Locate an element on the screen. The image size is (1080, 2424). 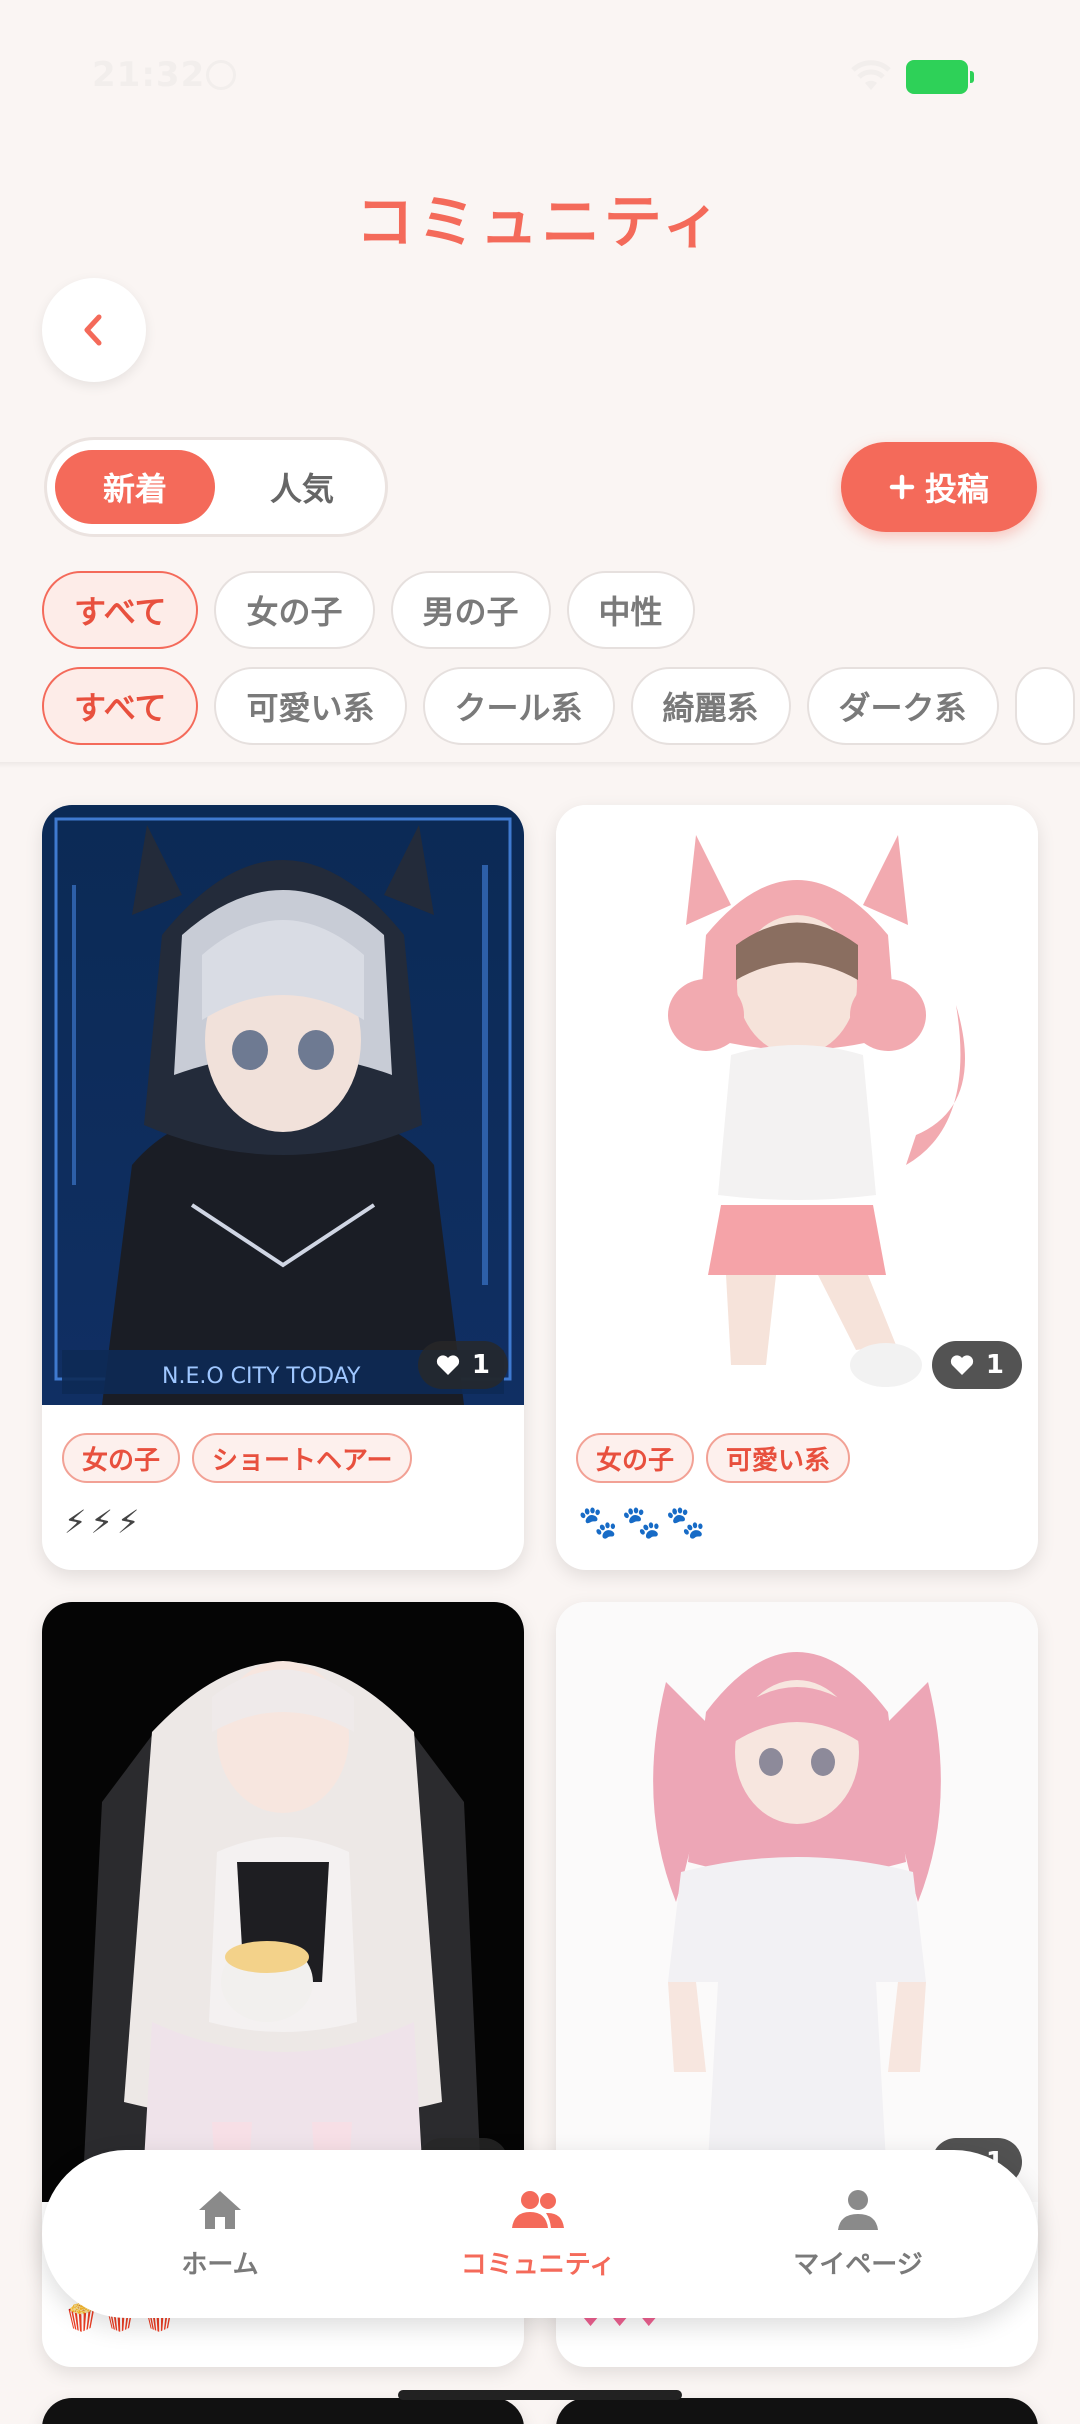
home-indicator is located at coordinates (540, 2395).